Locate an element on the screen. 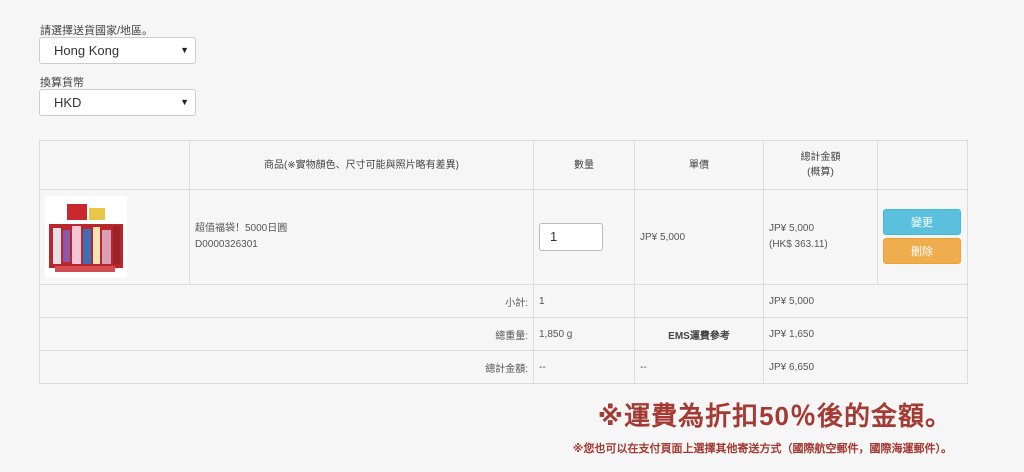 This screenshot has width=1024, height=472. grand-total-row: 總計金額: -- -- JP¥ 6,650 is located at coordinates (503, 367).